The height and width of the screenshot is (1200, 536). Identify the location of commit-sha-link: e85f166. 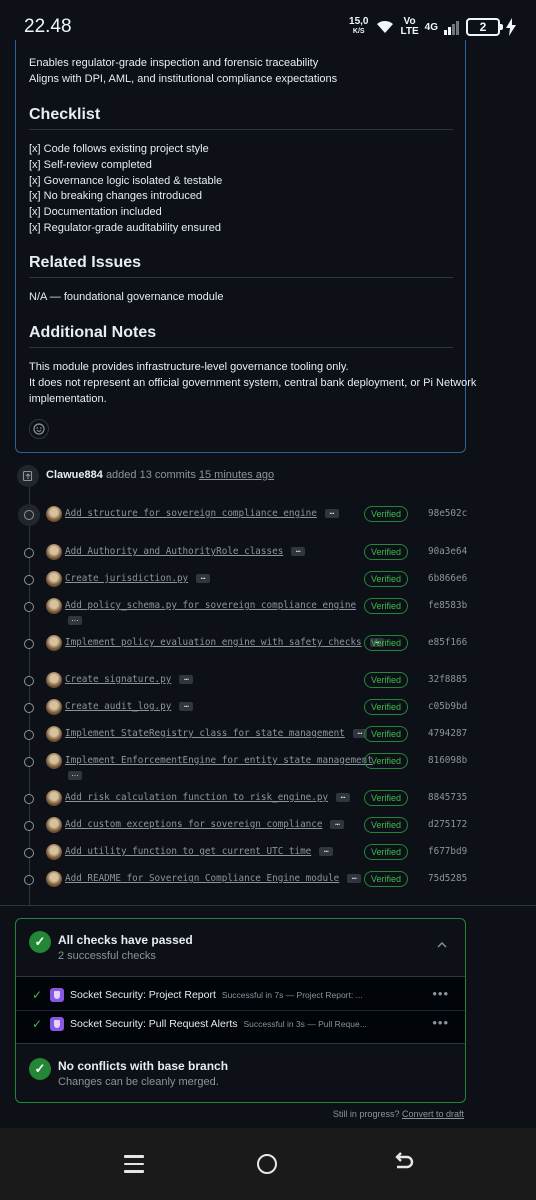
(447, 642).